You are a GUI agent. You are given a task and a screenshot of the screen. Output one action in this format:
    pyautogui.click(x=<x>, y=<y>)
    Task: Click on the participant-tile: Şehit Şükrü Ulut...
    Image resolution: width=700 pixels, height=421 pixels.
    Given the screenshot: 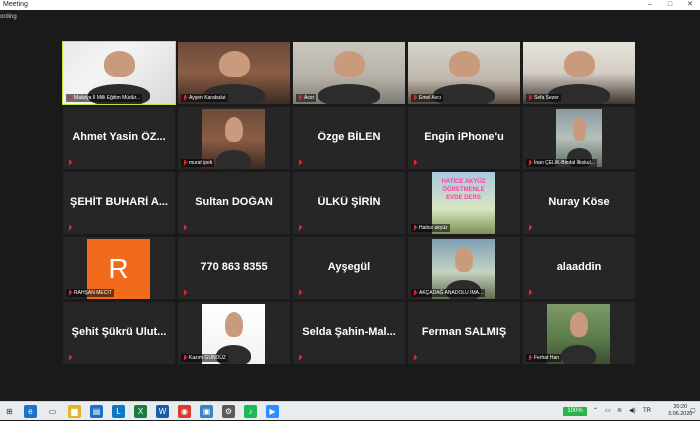 What is the action you would take?
    pyautogui.click(x=119, y=333)
    